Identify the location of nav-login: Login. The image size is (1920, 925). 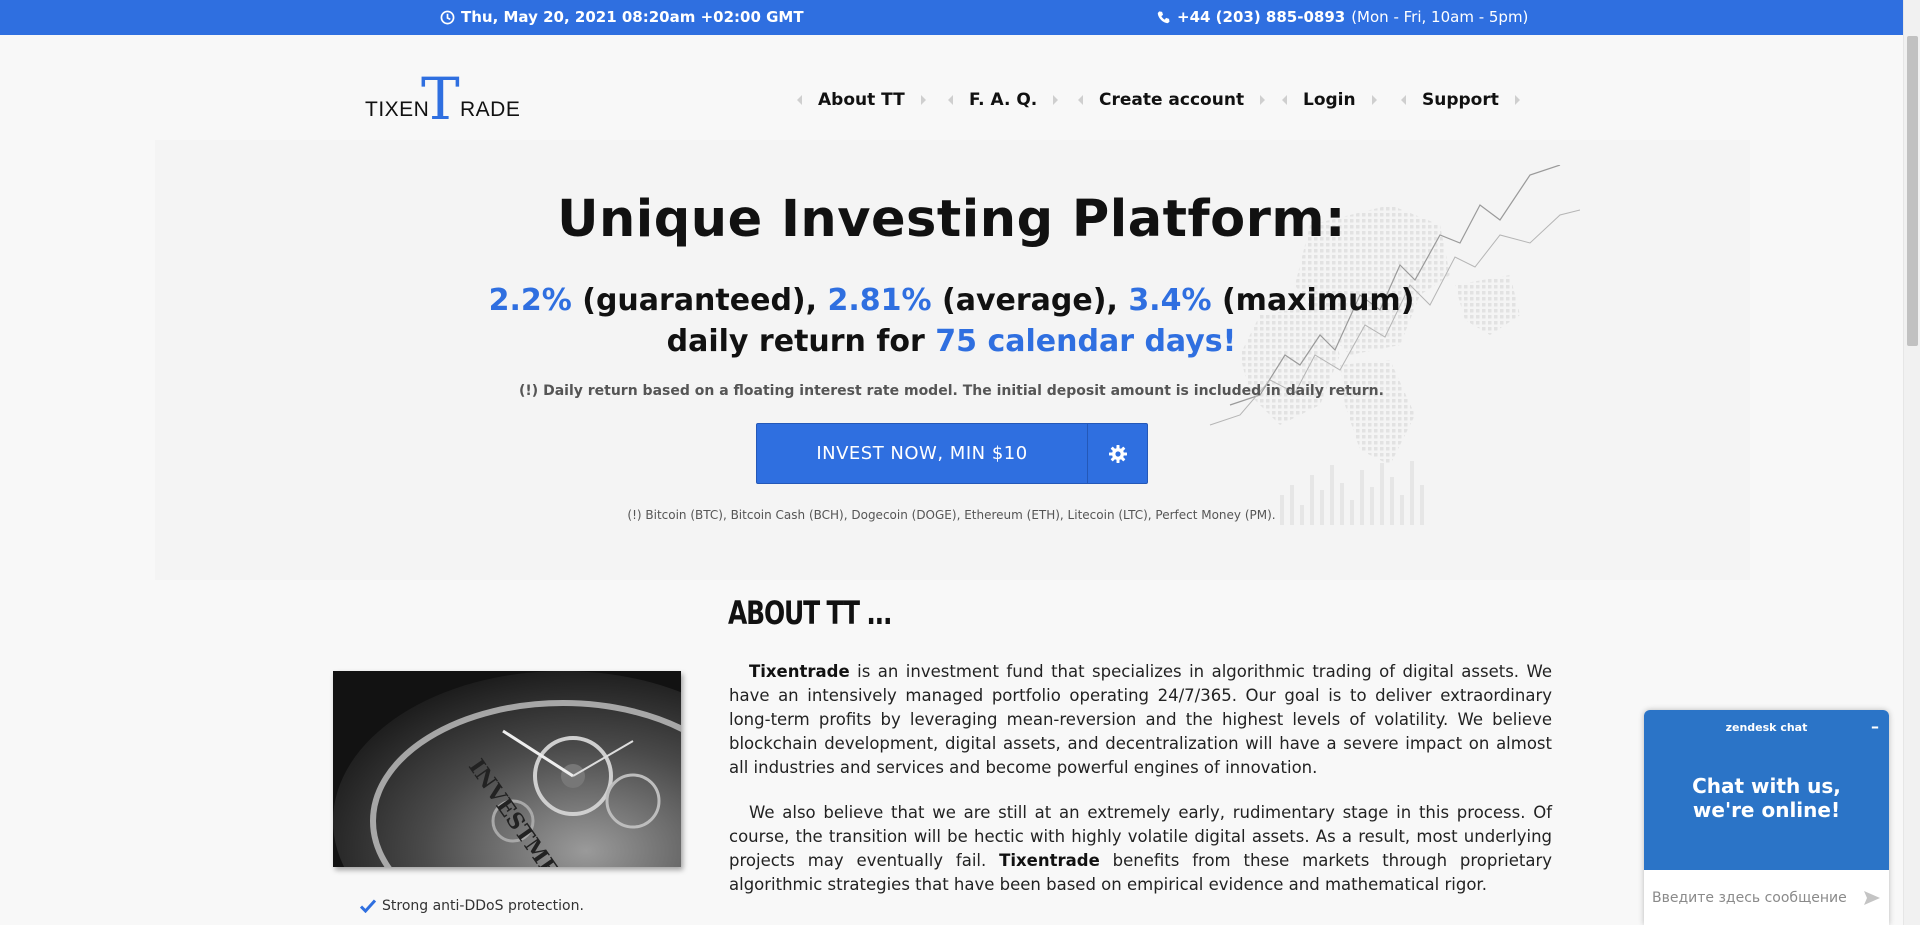
(1329, 100).